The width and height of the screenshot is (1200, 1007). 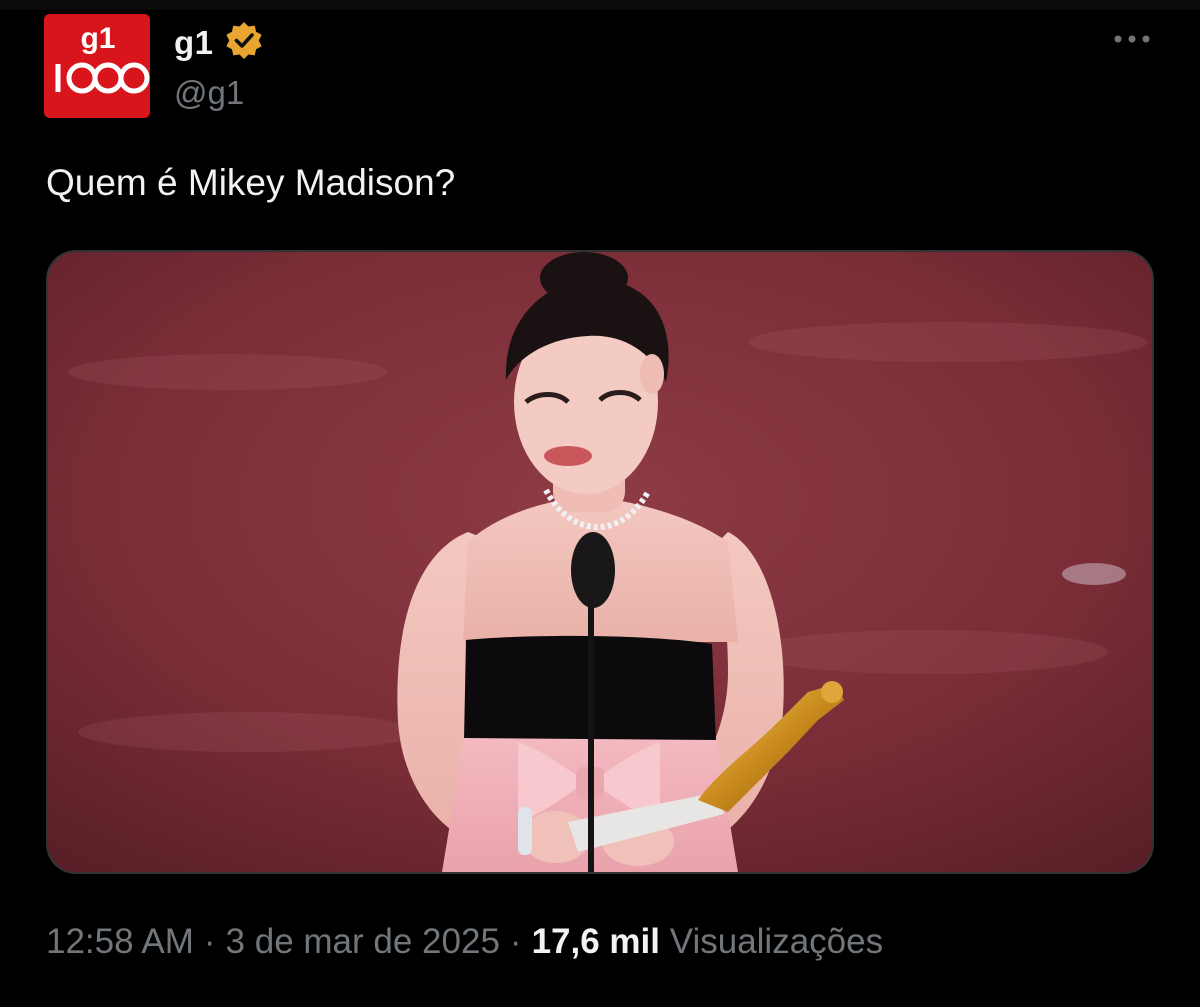 What do you see at coordinates (596, 941) in the screenshot?
I see `views-count: 17,6 mil` at bounding box center [596, 941].